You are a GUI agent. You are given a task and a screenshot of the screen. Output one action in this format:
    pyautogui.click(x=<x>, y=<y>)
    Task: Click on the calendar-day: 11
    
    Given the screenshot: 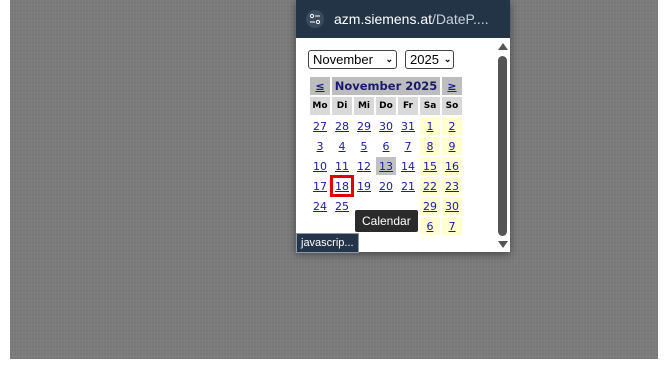 What is the action you would take?
    pyautogui.click(x=342, y=166)
    